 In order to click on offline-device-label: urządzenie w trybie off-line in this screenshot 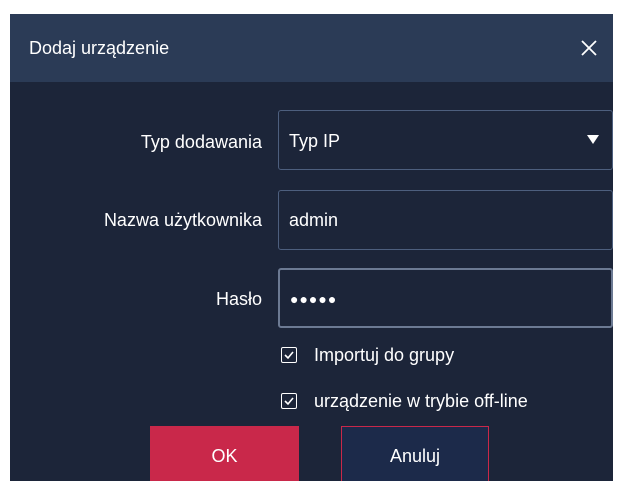, I will do `click(421, 401)`.